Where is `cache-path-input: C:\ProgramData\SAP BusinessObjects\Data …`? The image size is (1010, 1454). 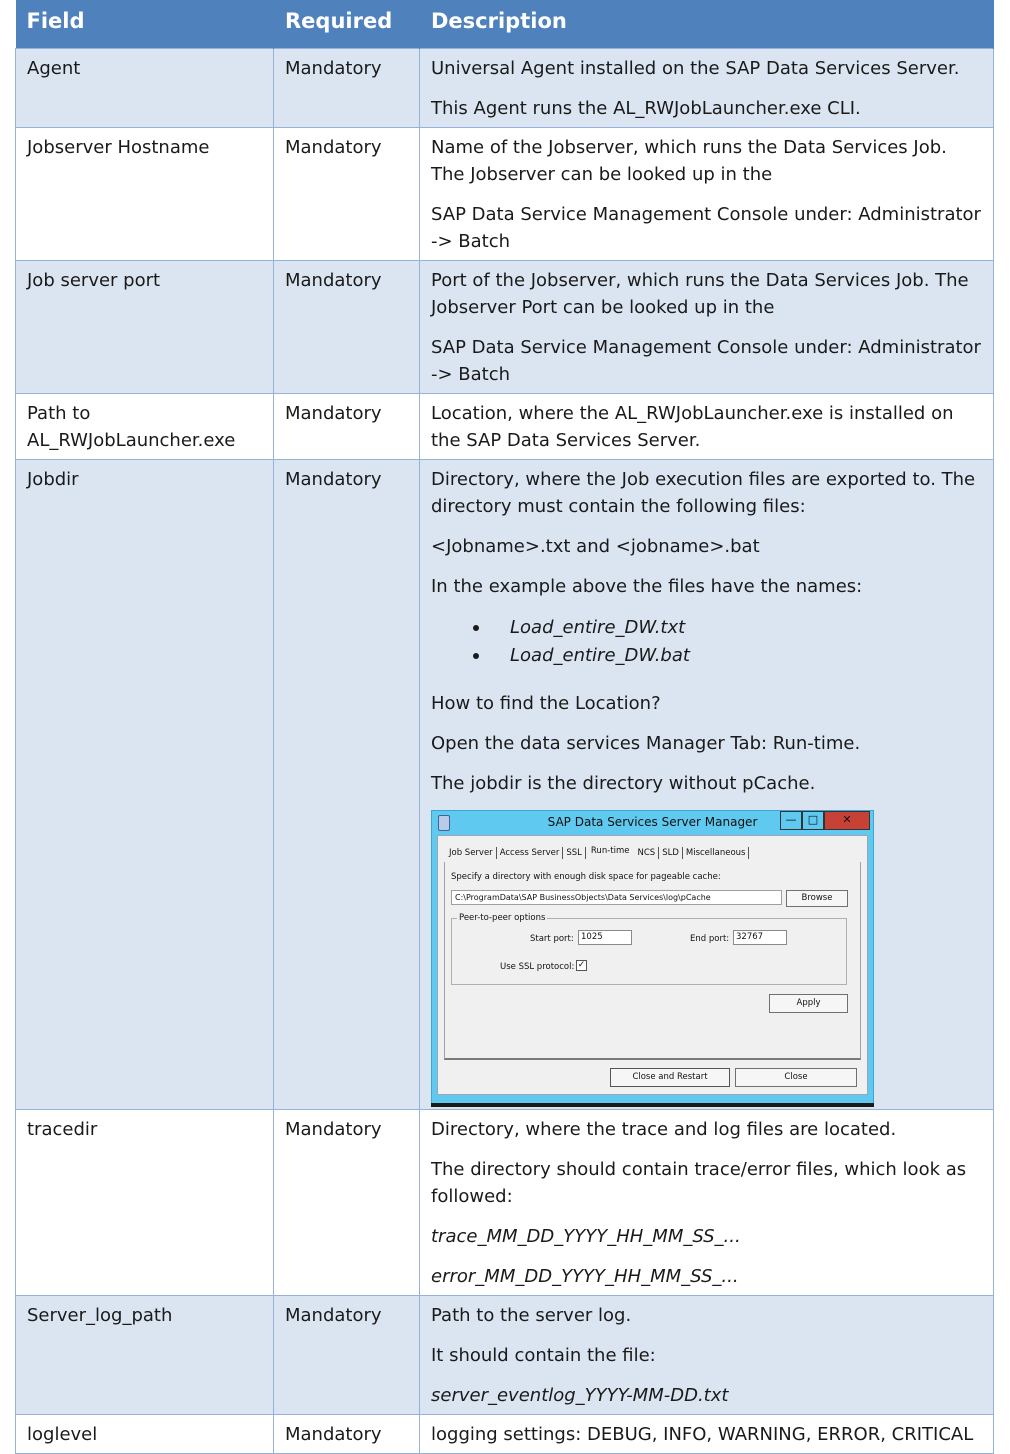 cache-path-input: C:\ProgramData\SAP BusinessObjects\Data … is located at coordinates (616, 897).